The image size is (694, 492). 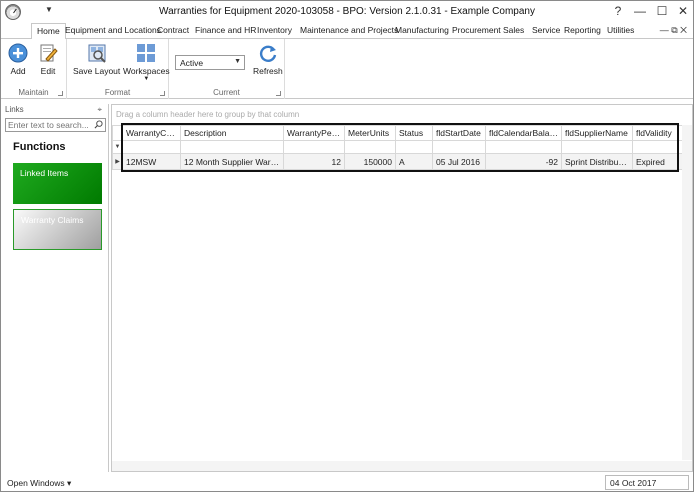 What do you see at coordinates (57, 229) in the screenshot?
I see `warranty-claims-tile: Warranty Claims` at bounding box center [57, 229].